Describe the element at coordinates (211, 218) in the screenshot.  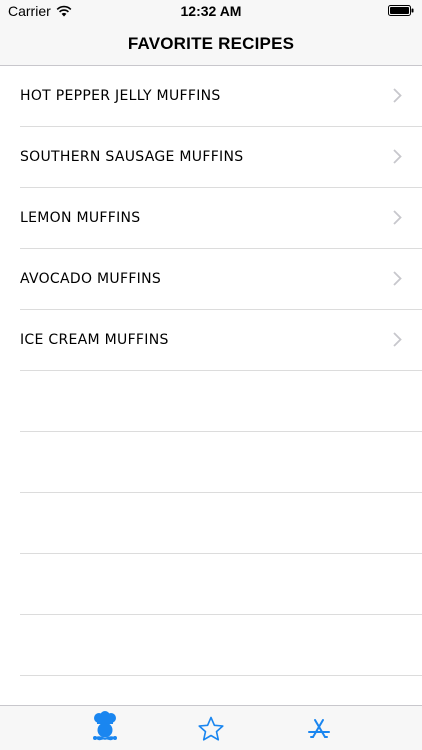
I see `recipe-row: LEMON MUFFINS` at that location.